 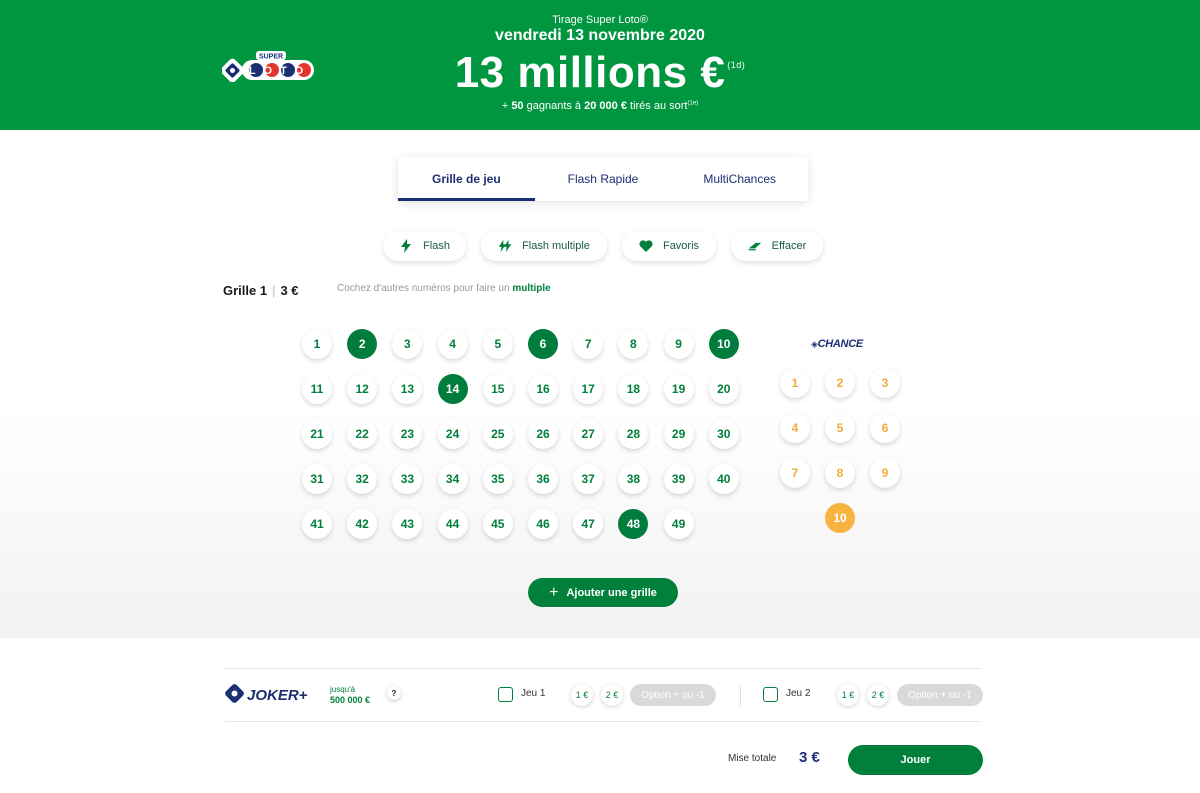 What do you see at coordinates (723, 344) in the screenshot?
I see `number-ball-10: 10` at bounding box center [723, 344].